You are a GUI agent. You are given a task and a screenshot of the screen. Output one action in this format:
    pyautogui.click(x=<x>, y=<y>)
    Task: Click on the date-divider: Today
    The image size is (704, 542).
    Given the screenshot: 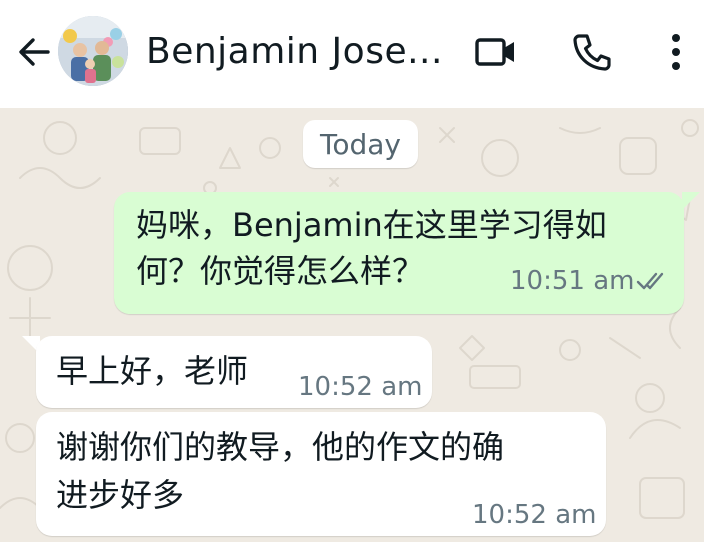 What is the action you would take?
    pyautogui.click(x=360, y=144)
    